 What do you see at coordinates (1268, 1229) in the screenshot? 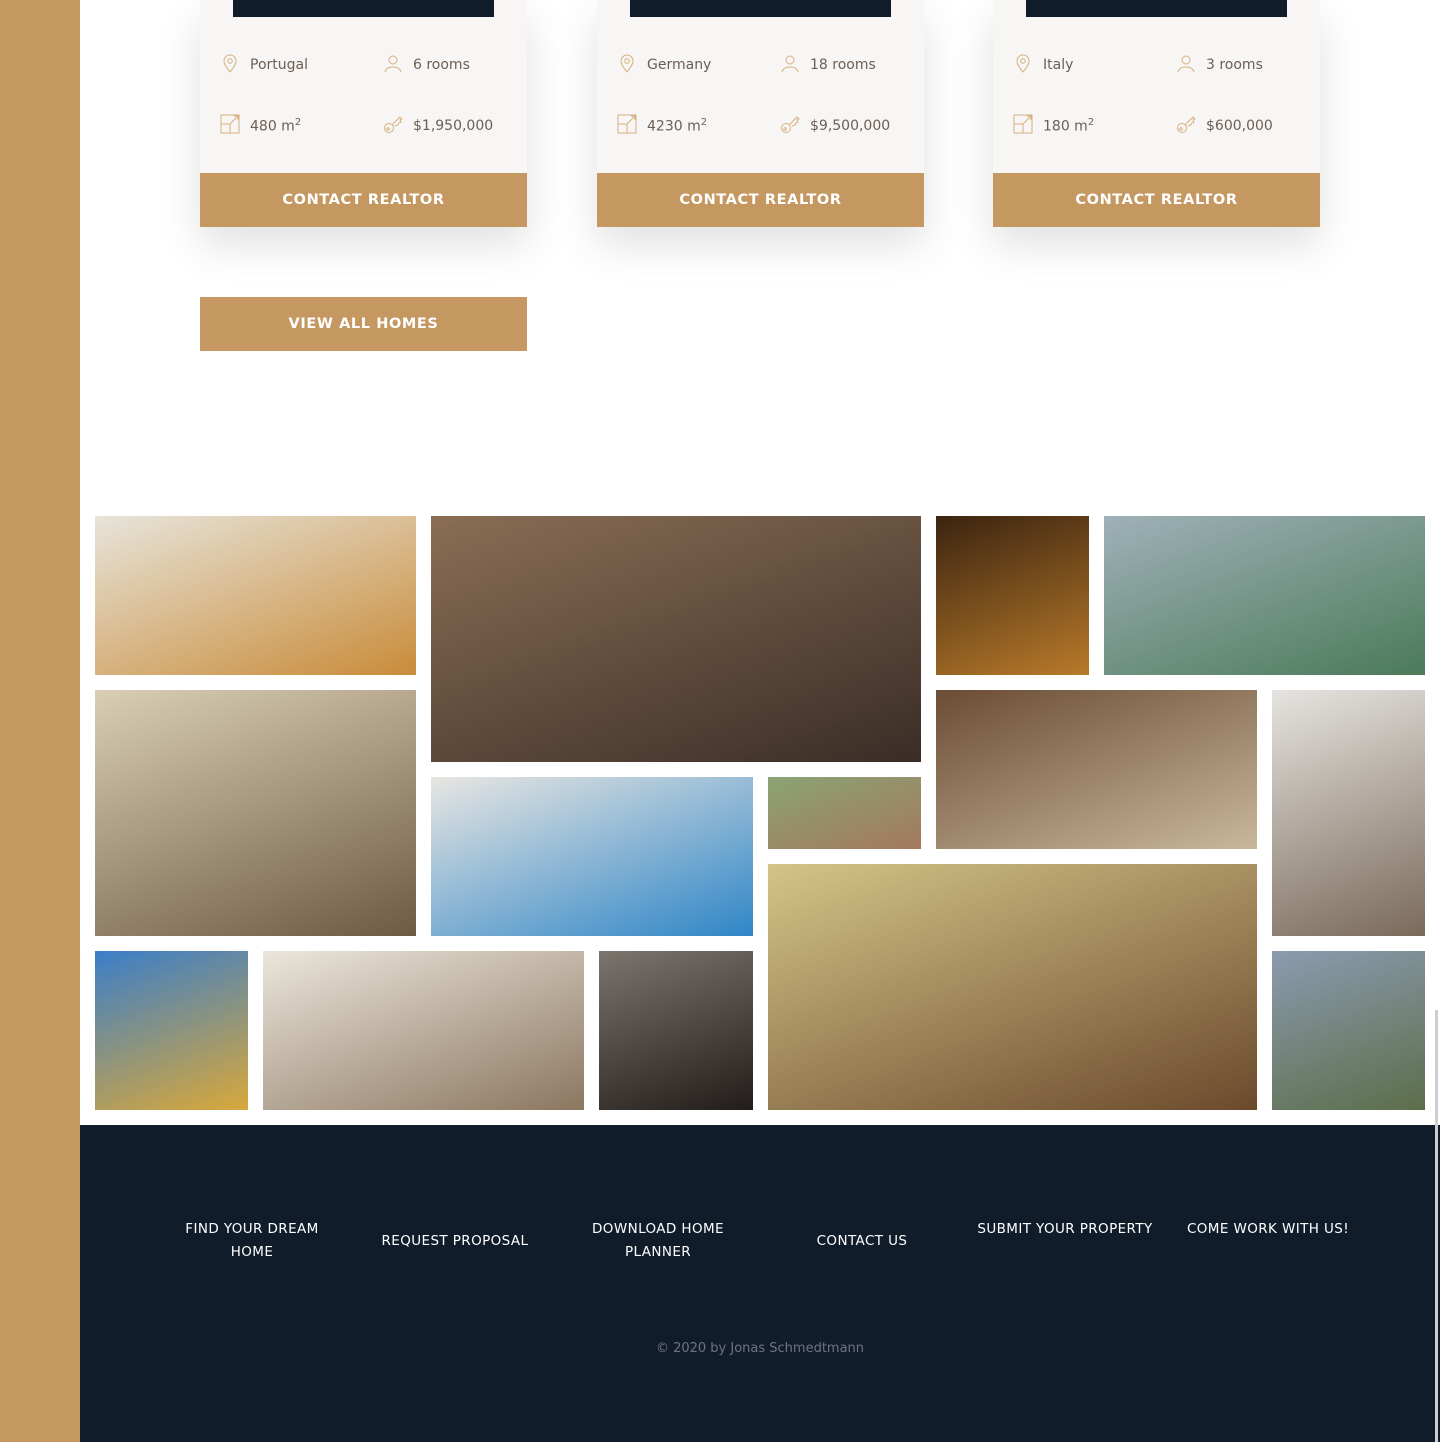
I see `footer-link: COME WORK WITH US!` at bounding box center [1268, 1229].